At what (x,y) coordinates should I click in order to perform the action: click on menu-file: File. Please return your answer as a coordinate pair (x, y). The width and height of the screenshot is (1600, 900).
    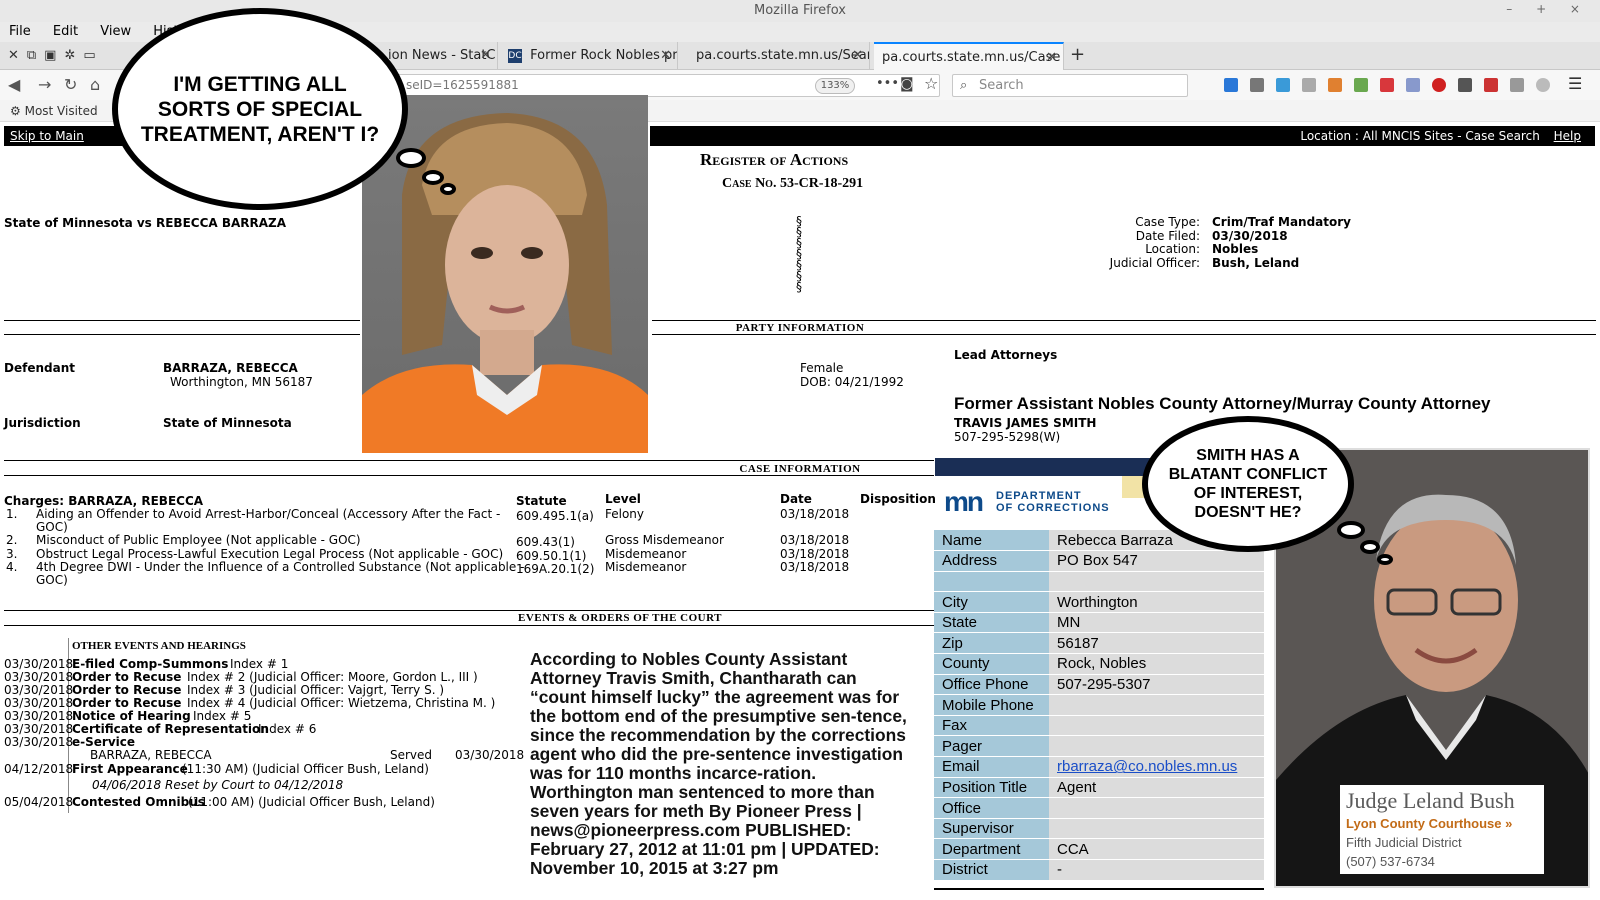
    Looking at the image, I should click on (20, 32).